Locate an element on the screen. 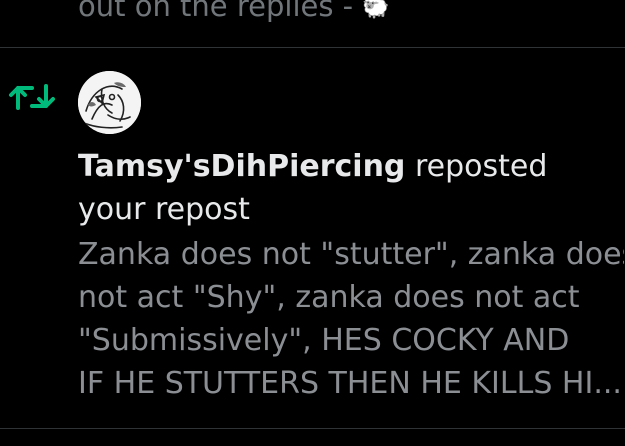 The height and width of the screenshot is (446, 625). username-link: Tamsy'sDihPiercing is located at coordinates (241, 166).